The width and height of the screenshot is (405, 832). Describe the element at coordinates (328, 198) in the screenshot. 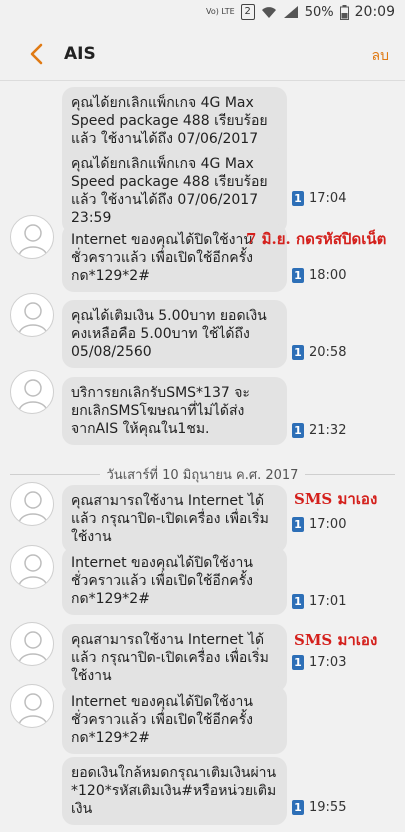

I see `message-time: 17:04` at that location.